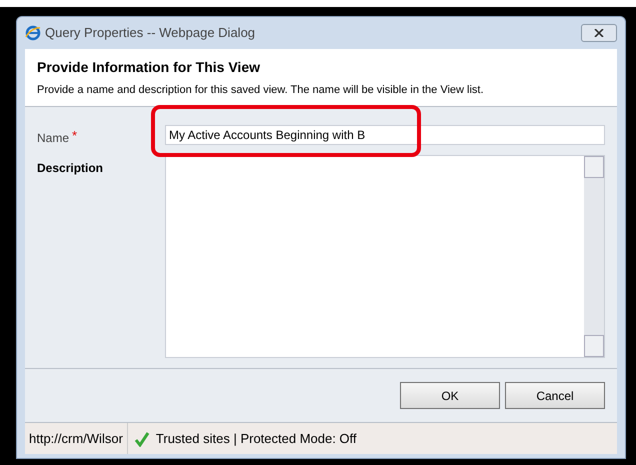  What do you see at coordinates (450, 395) in the screenshot?
I see `dialog-button: OK` at bounding box center [450, 395].